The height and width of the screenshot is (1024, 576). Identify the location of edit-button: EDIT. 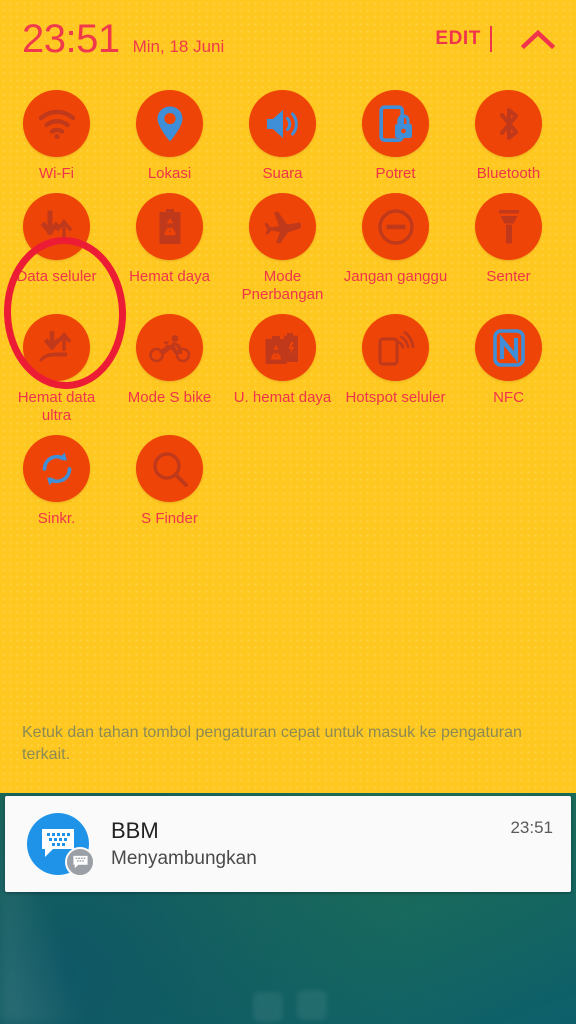
(460, 39).